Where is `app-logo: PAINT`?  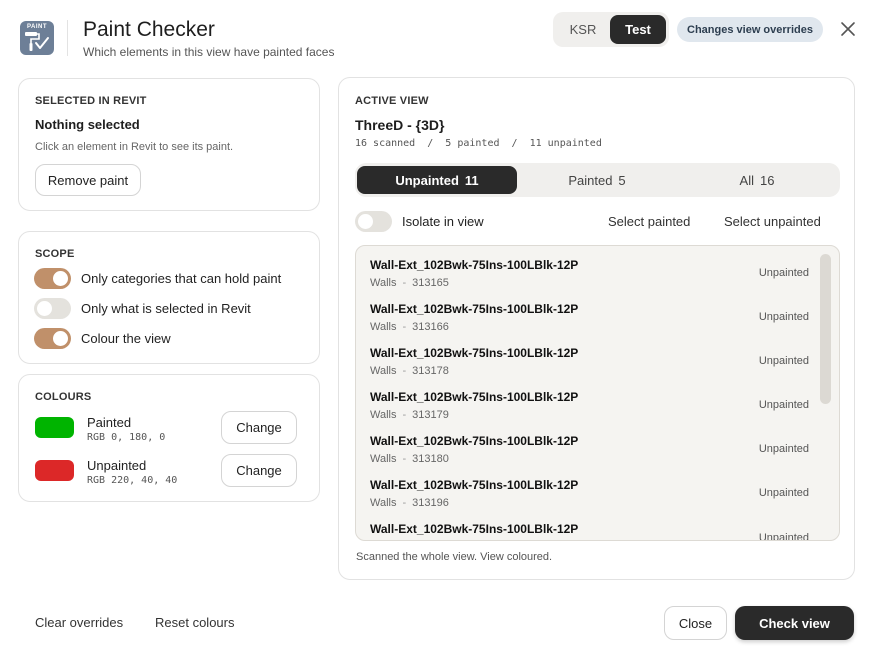
app-logo: PAINT is located at coordinates (37, 38).